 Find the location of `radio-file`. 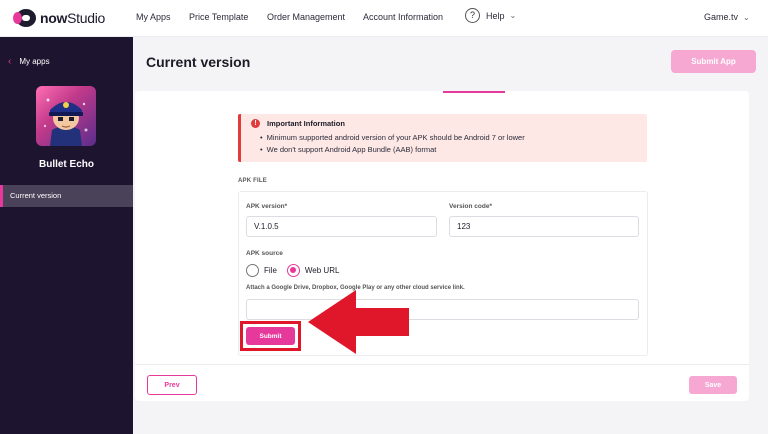

radio-file is located at coordinates (252, 270).